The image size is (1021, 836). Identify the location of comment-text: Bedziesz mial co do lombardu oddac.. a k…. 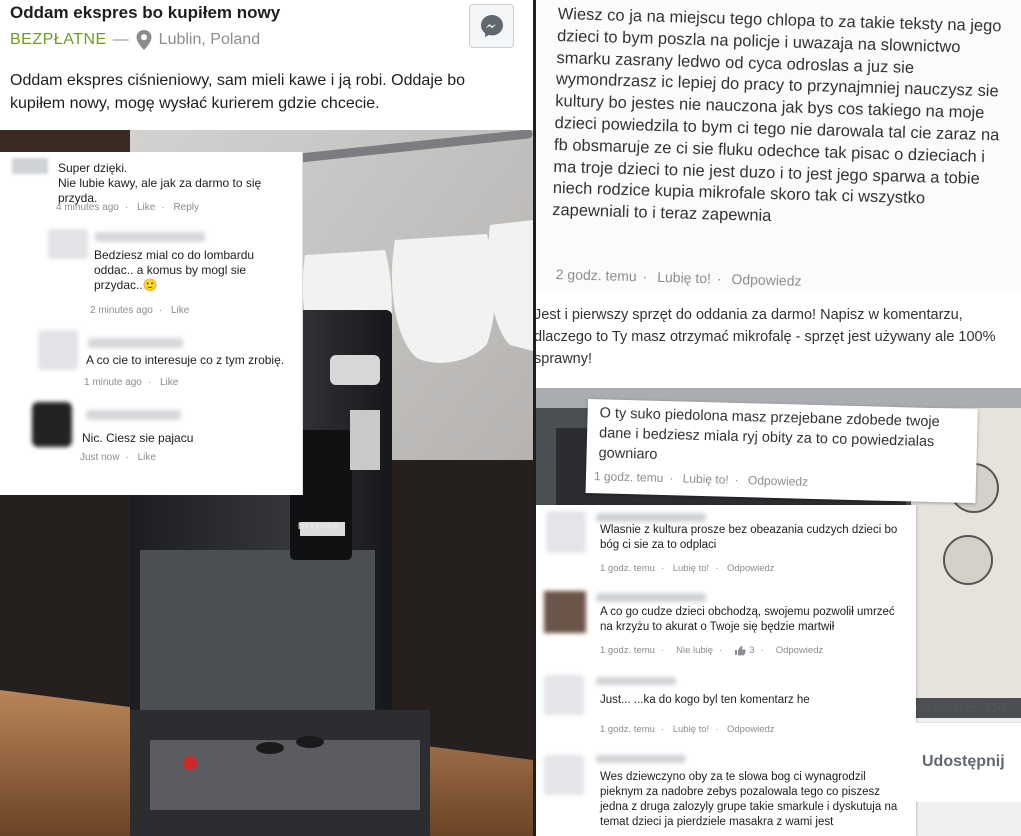
(174, 270).